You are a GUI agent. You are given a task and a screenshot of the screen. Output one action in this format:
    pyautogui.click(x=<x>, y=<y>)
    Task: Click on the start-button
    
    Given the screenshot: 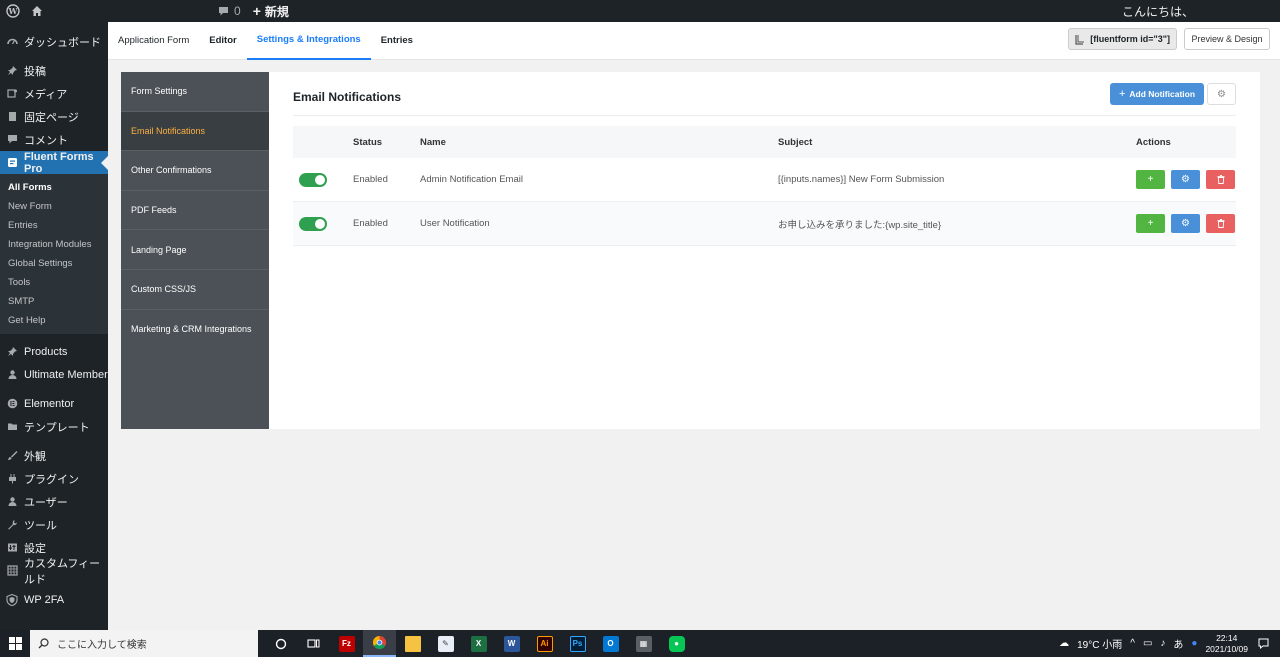 What is the action you would take?
    pyautogui.click(x=15, y=643)
    